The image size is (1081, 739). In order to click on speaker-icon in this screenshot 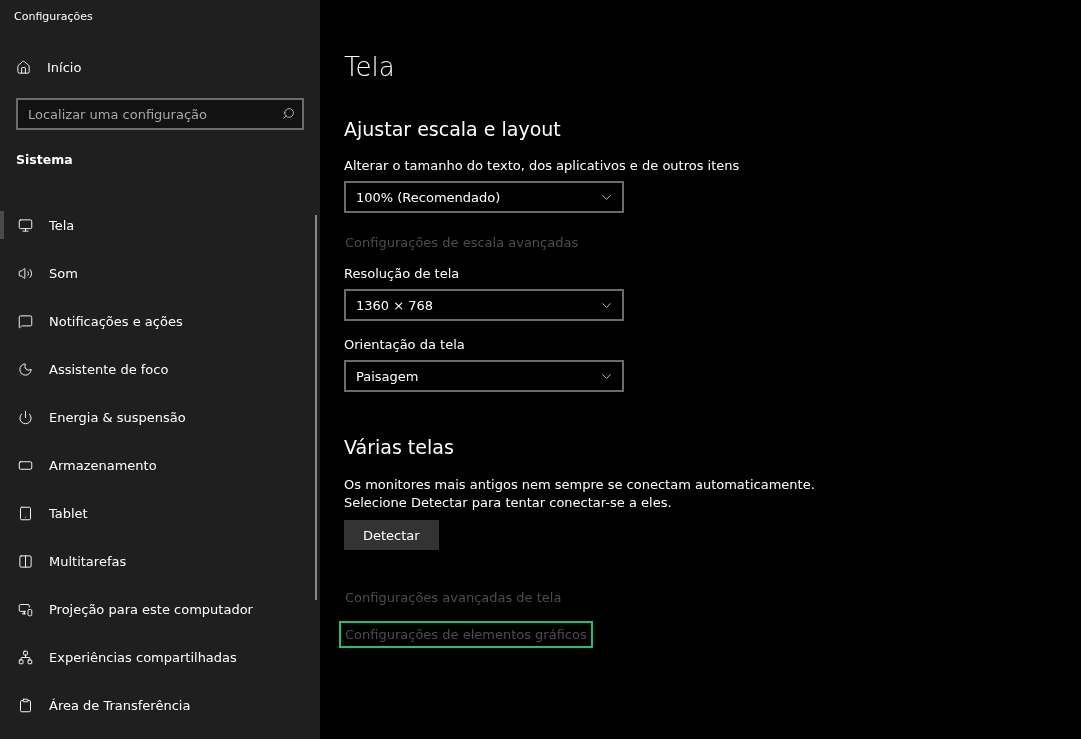, I will do `click(25, 273)`.